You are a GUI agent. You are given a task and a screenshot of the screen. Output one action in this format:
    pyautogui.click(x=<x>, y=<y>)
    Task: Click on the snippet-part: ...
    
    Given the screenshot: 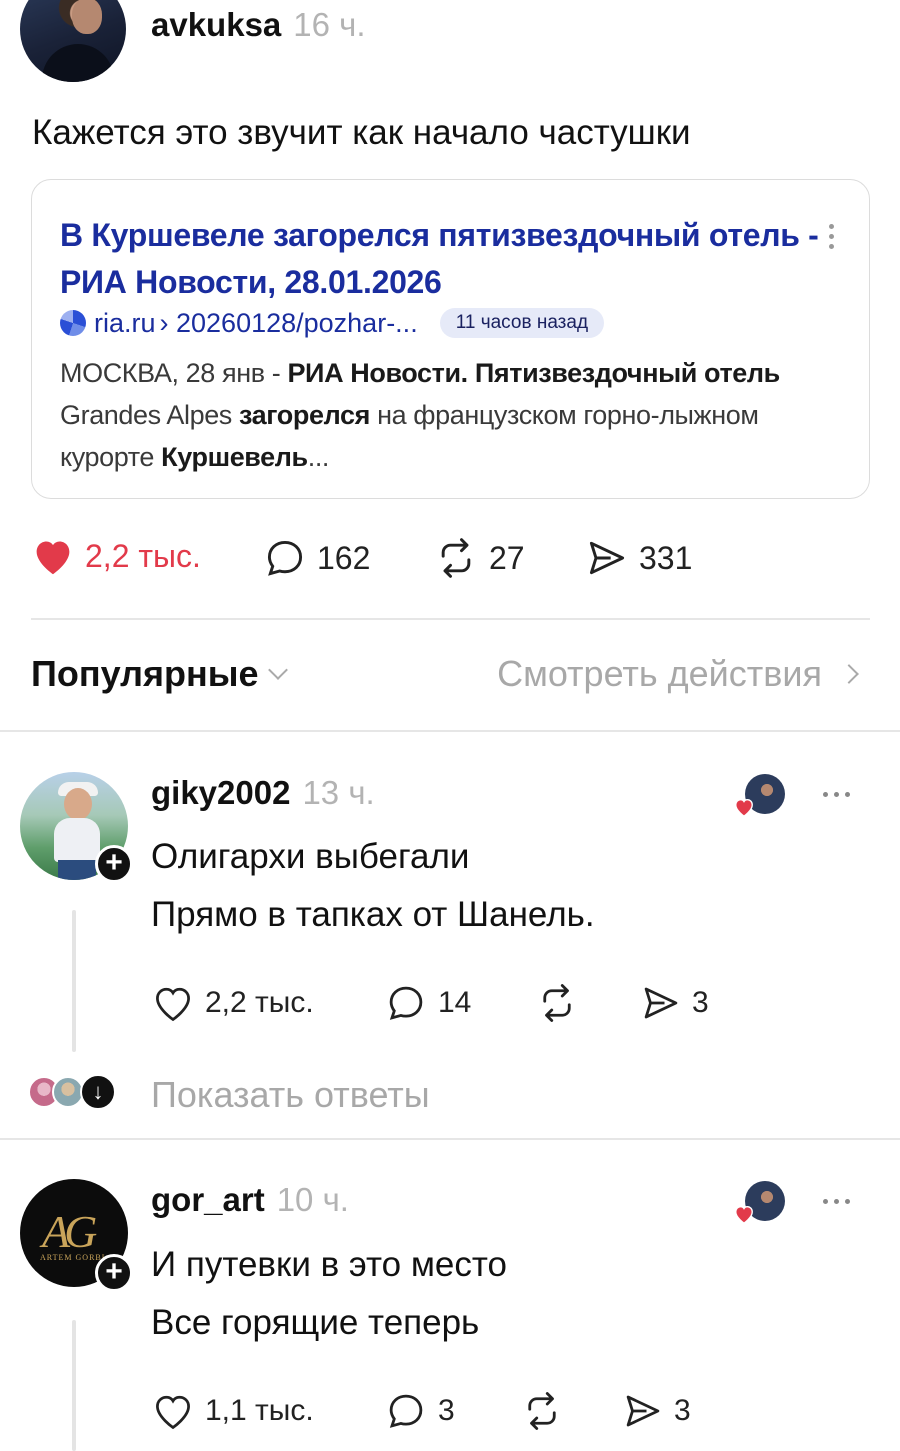 What is the action you would take?
    pyautogui.click(x=318, y=457)
    